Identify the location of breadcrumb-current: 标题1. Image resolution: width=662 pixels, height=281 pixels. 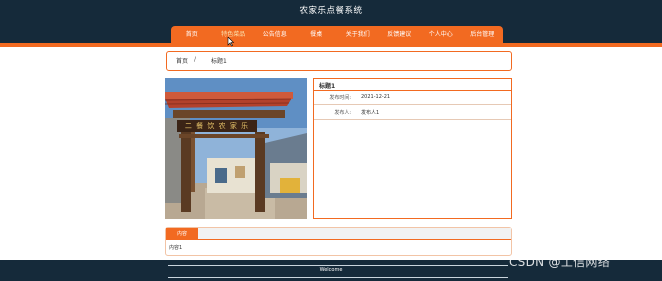
(219, 61).